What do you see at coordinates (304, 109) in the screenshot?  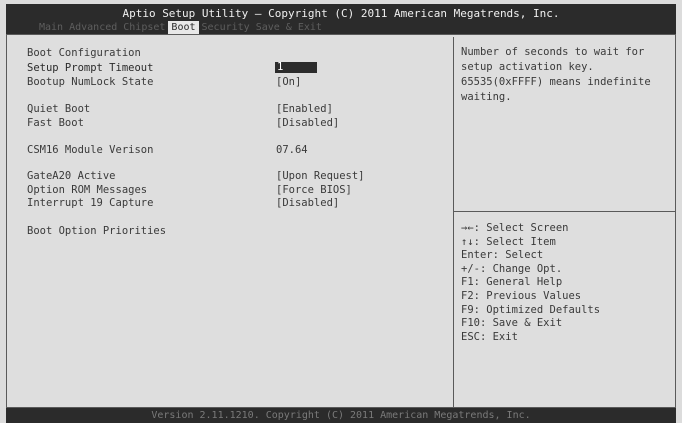 I see `quiet-boot-value: [Enabled]` at bounding box center [304, 109].